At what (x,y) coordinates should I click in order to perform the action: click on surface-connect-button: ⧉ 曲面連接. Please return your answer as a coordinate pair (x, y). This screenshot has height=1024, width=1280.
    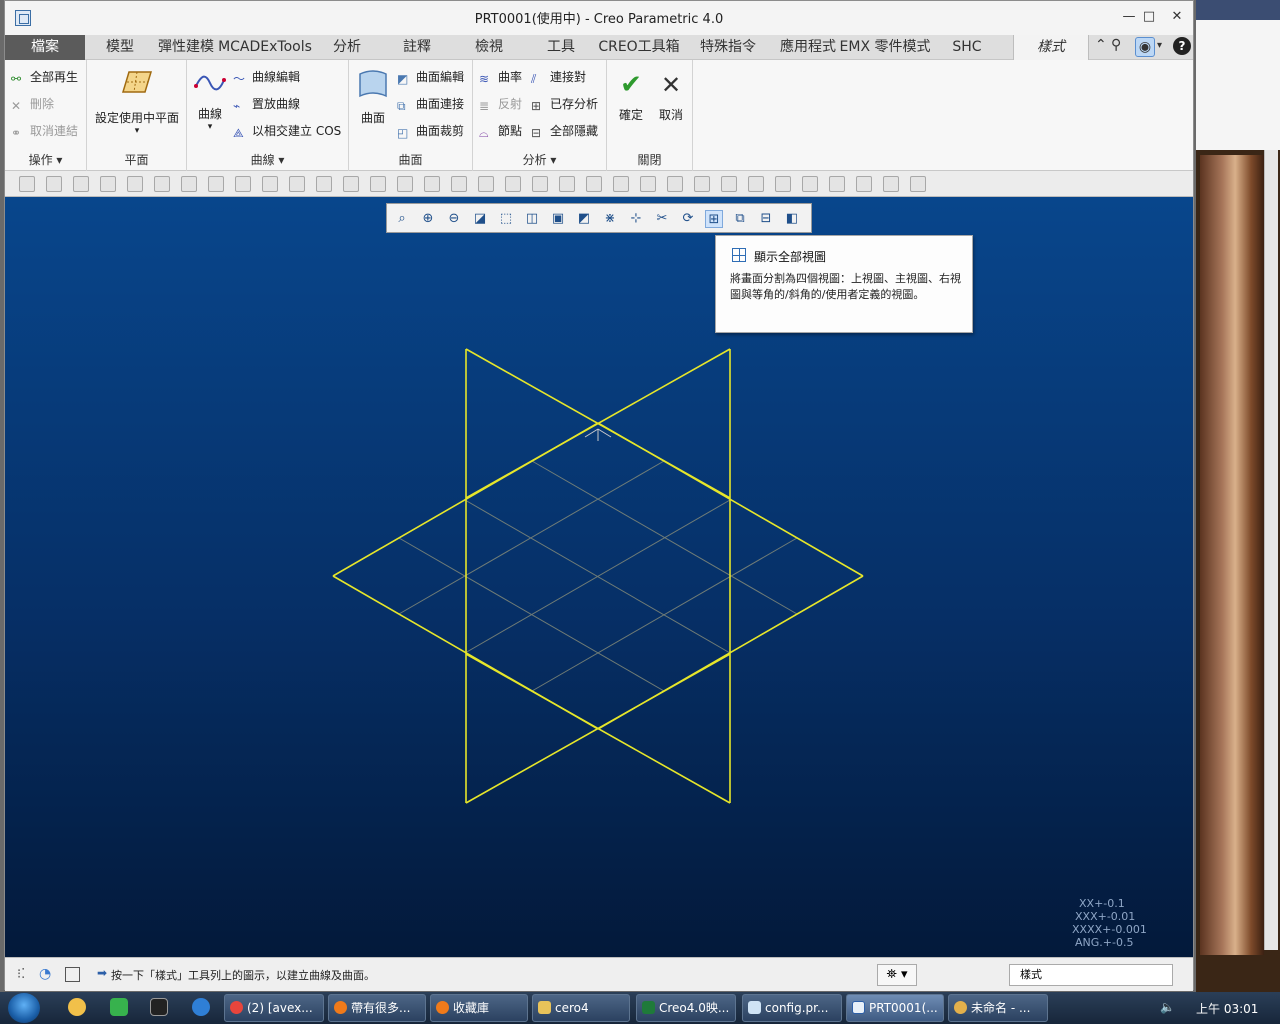
    Looking at the image, I should click on (430, 104).